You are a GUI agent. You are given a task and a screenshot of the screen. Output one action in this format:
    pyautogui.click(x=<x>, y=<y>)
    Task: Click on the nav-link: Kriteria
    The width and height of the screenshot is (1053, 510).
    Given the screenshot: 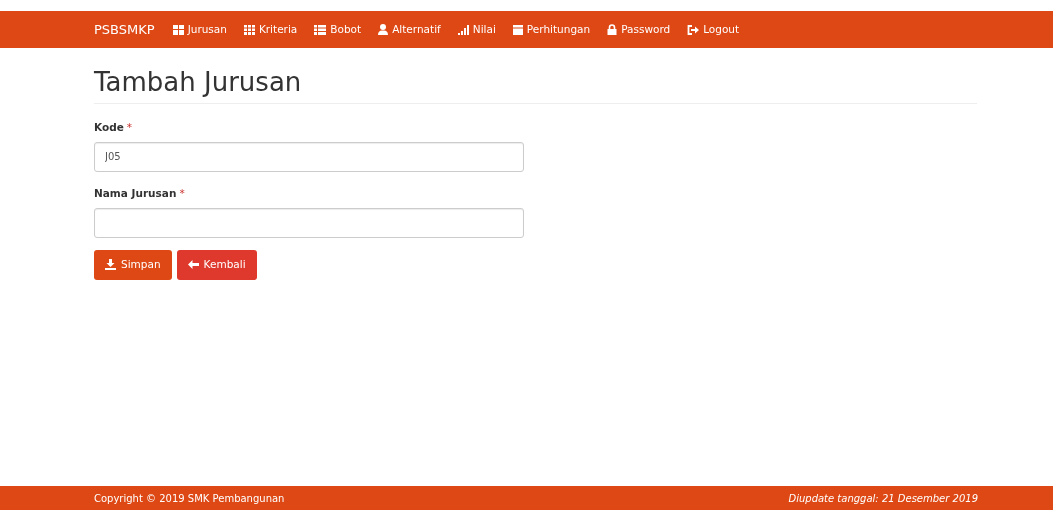 What is the action you would take?
    pyautogui.click(x=270, y=29)
    